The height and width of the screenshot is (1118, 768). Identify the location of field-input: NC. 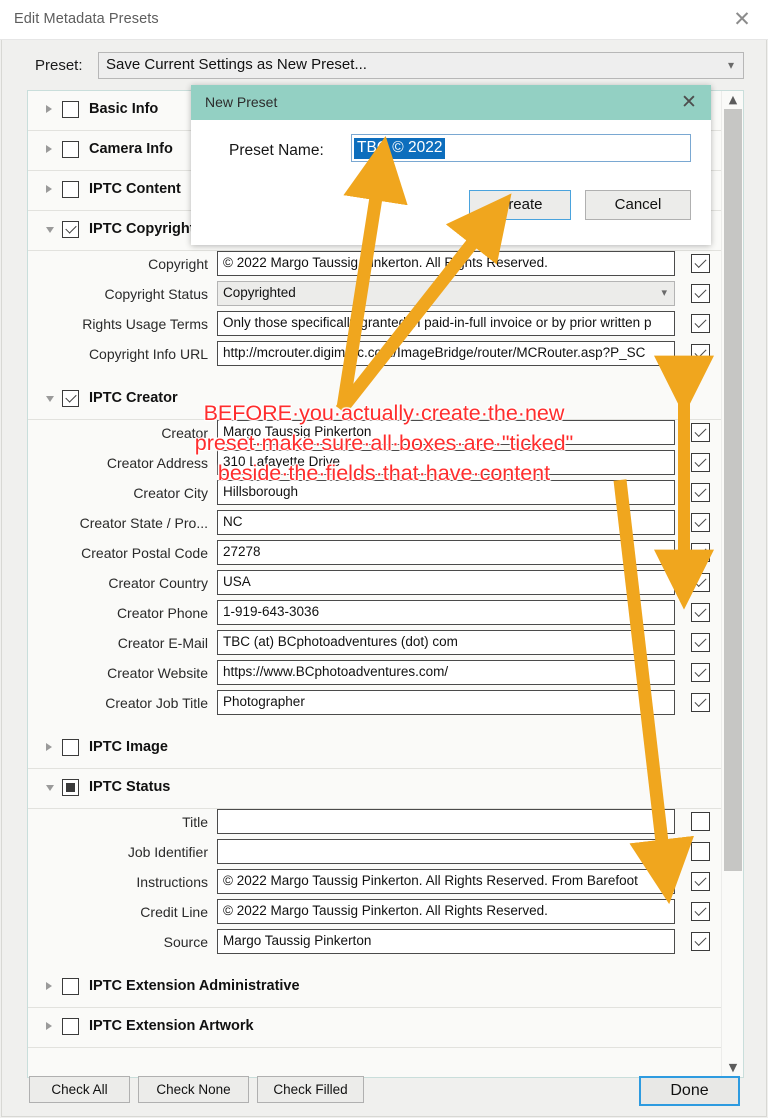
(446, 522).